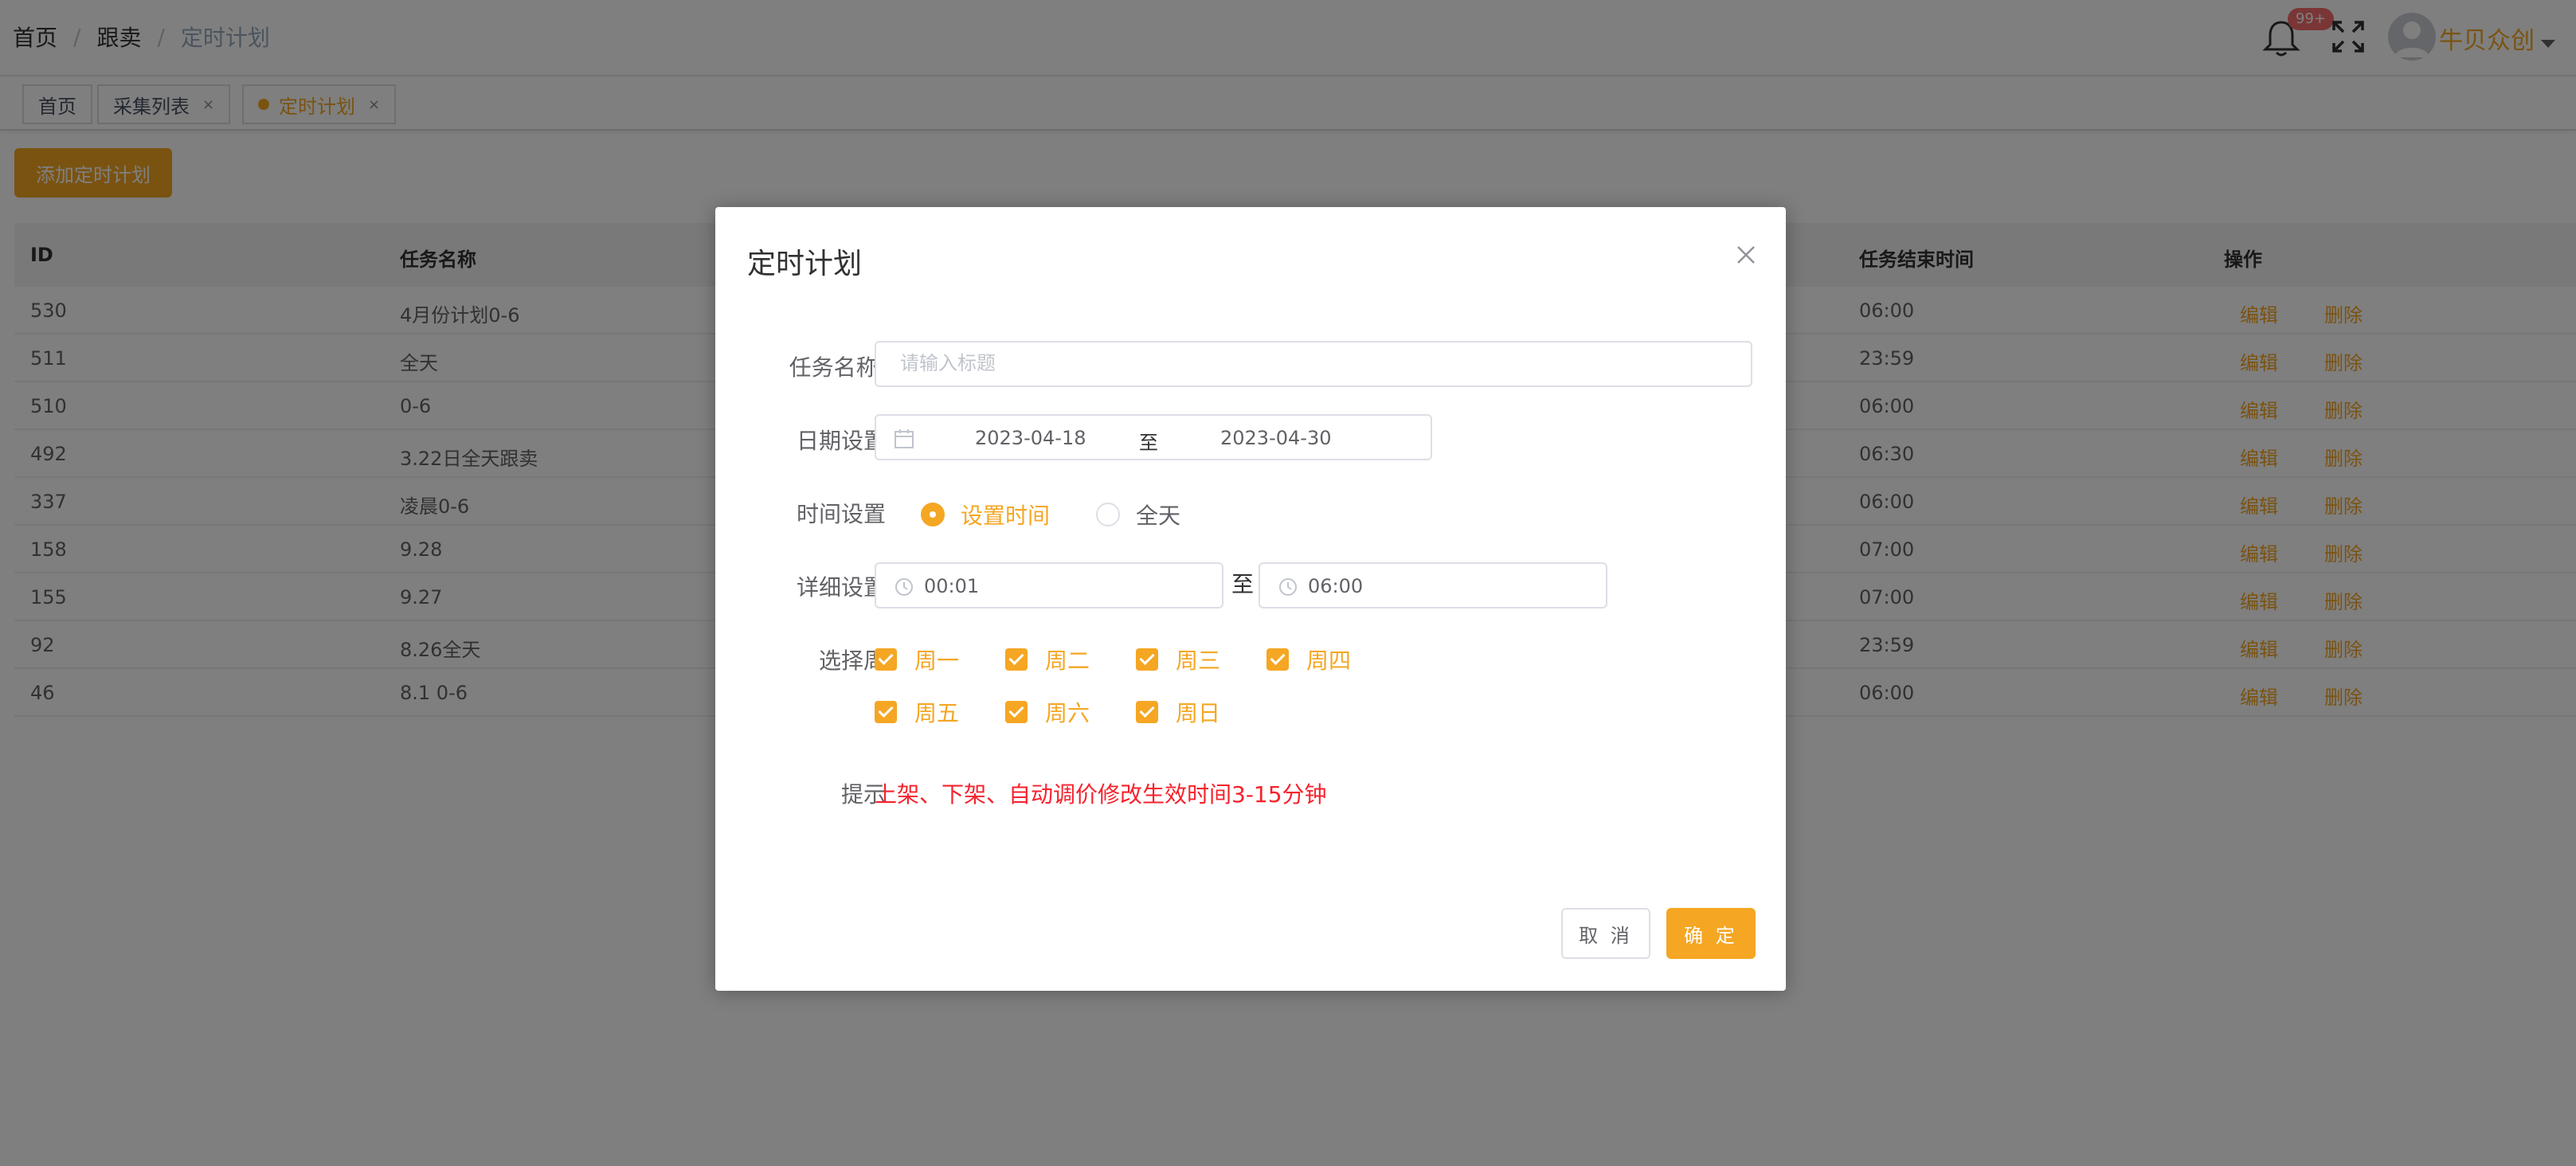 Image resolution: width=2576 pixels, height=1166 pixels. What do you see at coordinates (1067, 713) in the screenshot?
I see `checkbox-label: 周六` at bounding box center [1067, 713].